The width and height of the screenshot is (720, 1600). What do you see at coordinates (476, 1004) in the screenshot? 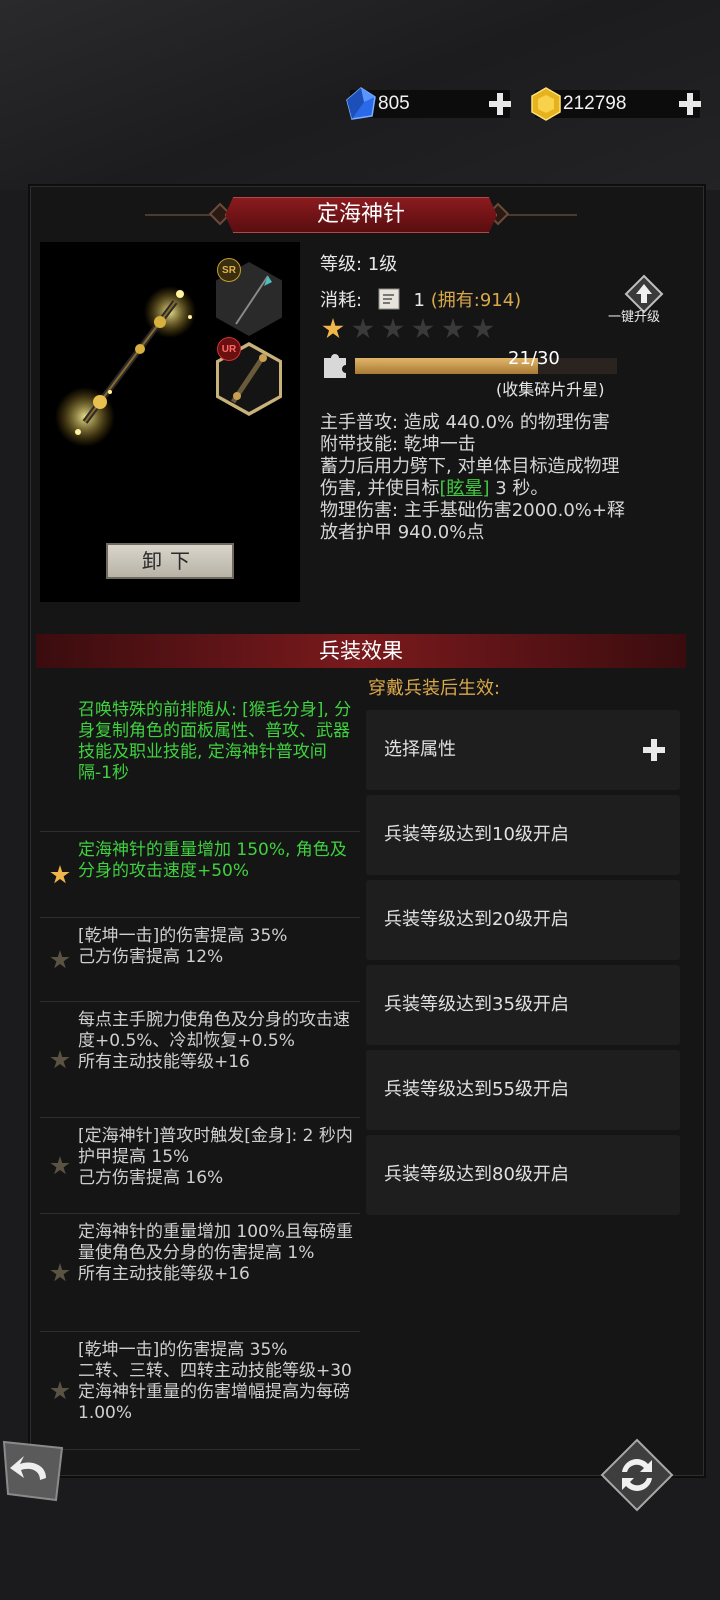
I see `slot-label: 兵装等级达到35级开启` at bounding box center [476, 1004].